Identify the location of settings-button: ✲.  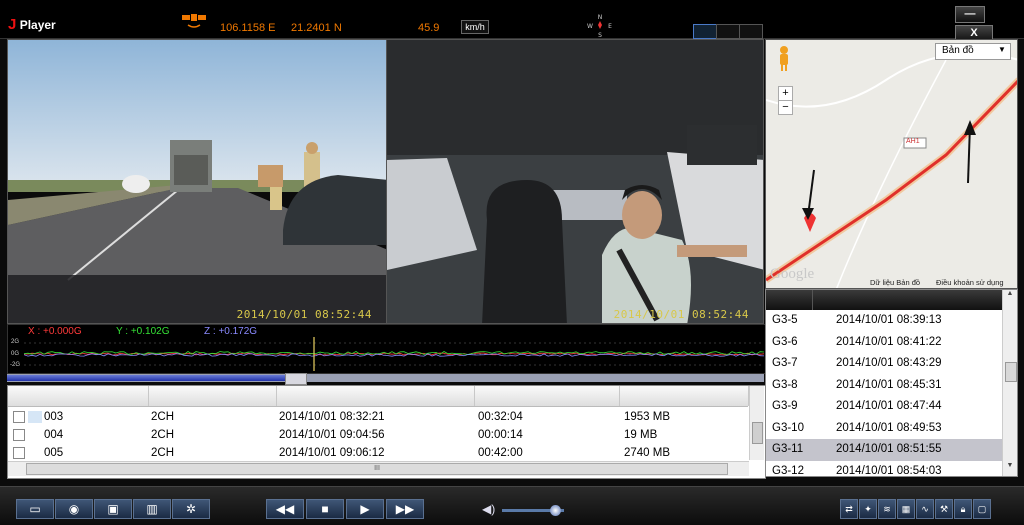
(191, 509).